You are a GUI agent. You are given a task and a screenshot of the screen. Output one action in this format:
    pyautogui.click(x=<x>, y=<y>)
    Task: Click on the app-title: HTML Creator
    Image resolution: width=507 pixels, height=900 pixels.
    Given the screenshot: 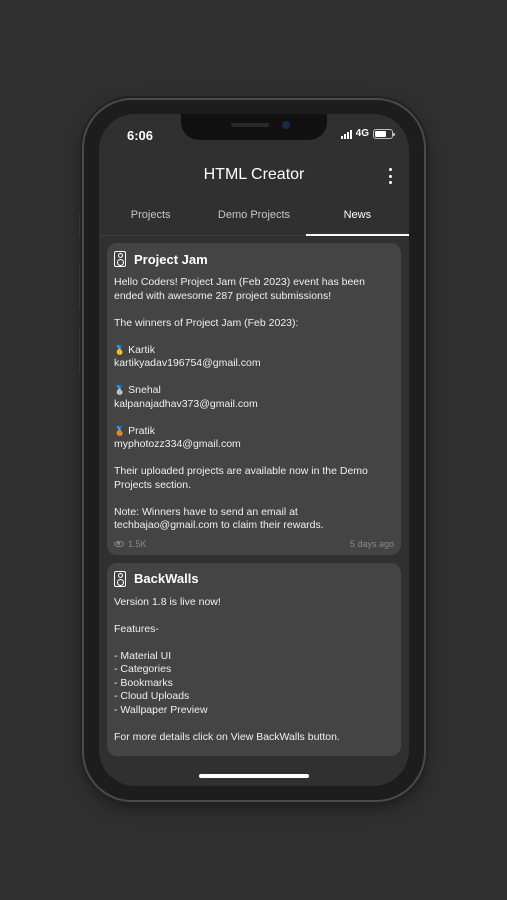 What is the action you would take?
    pyautogui.click(x=254, y=174)
    